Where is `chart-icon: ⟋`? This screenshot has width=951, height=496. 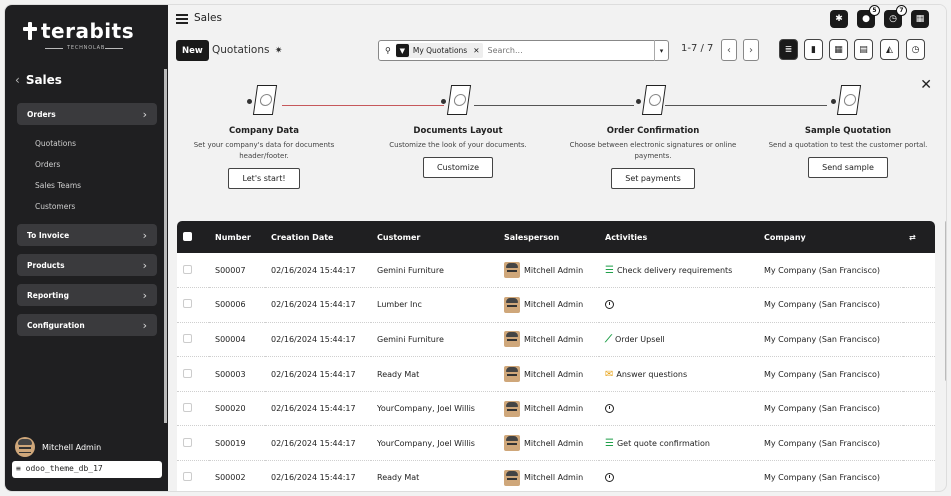
chart-icon: ⟋ is located at coordinates (608, 339).